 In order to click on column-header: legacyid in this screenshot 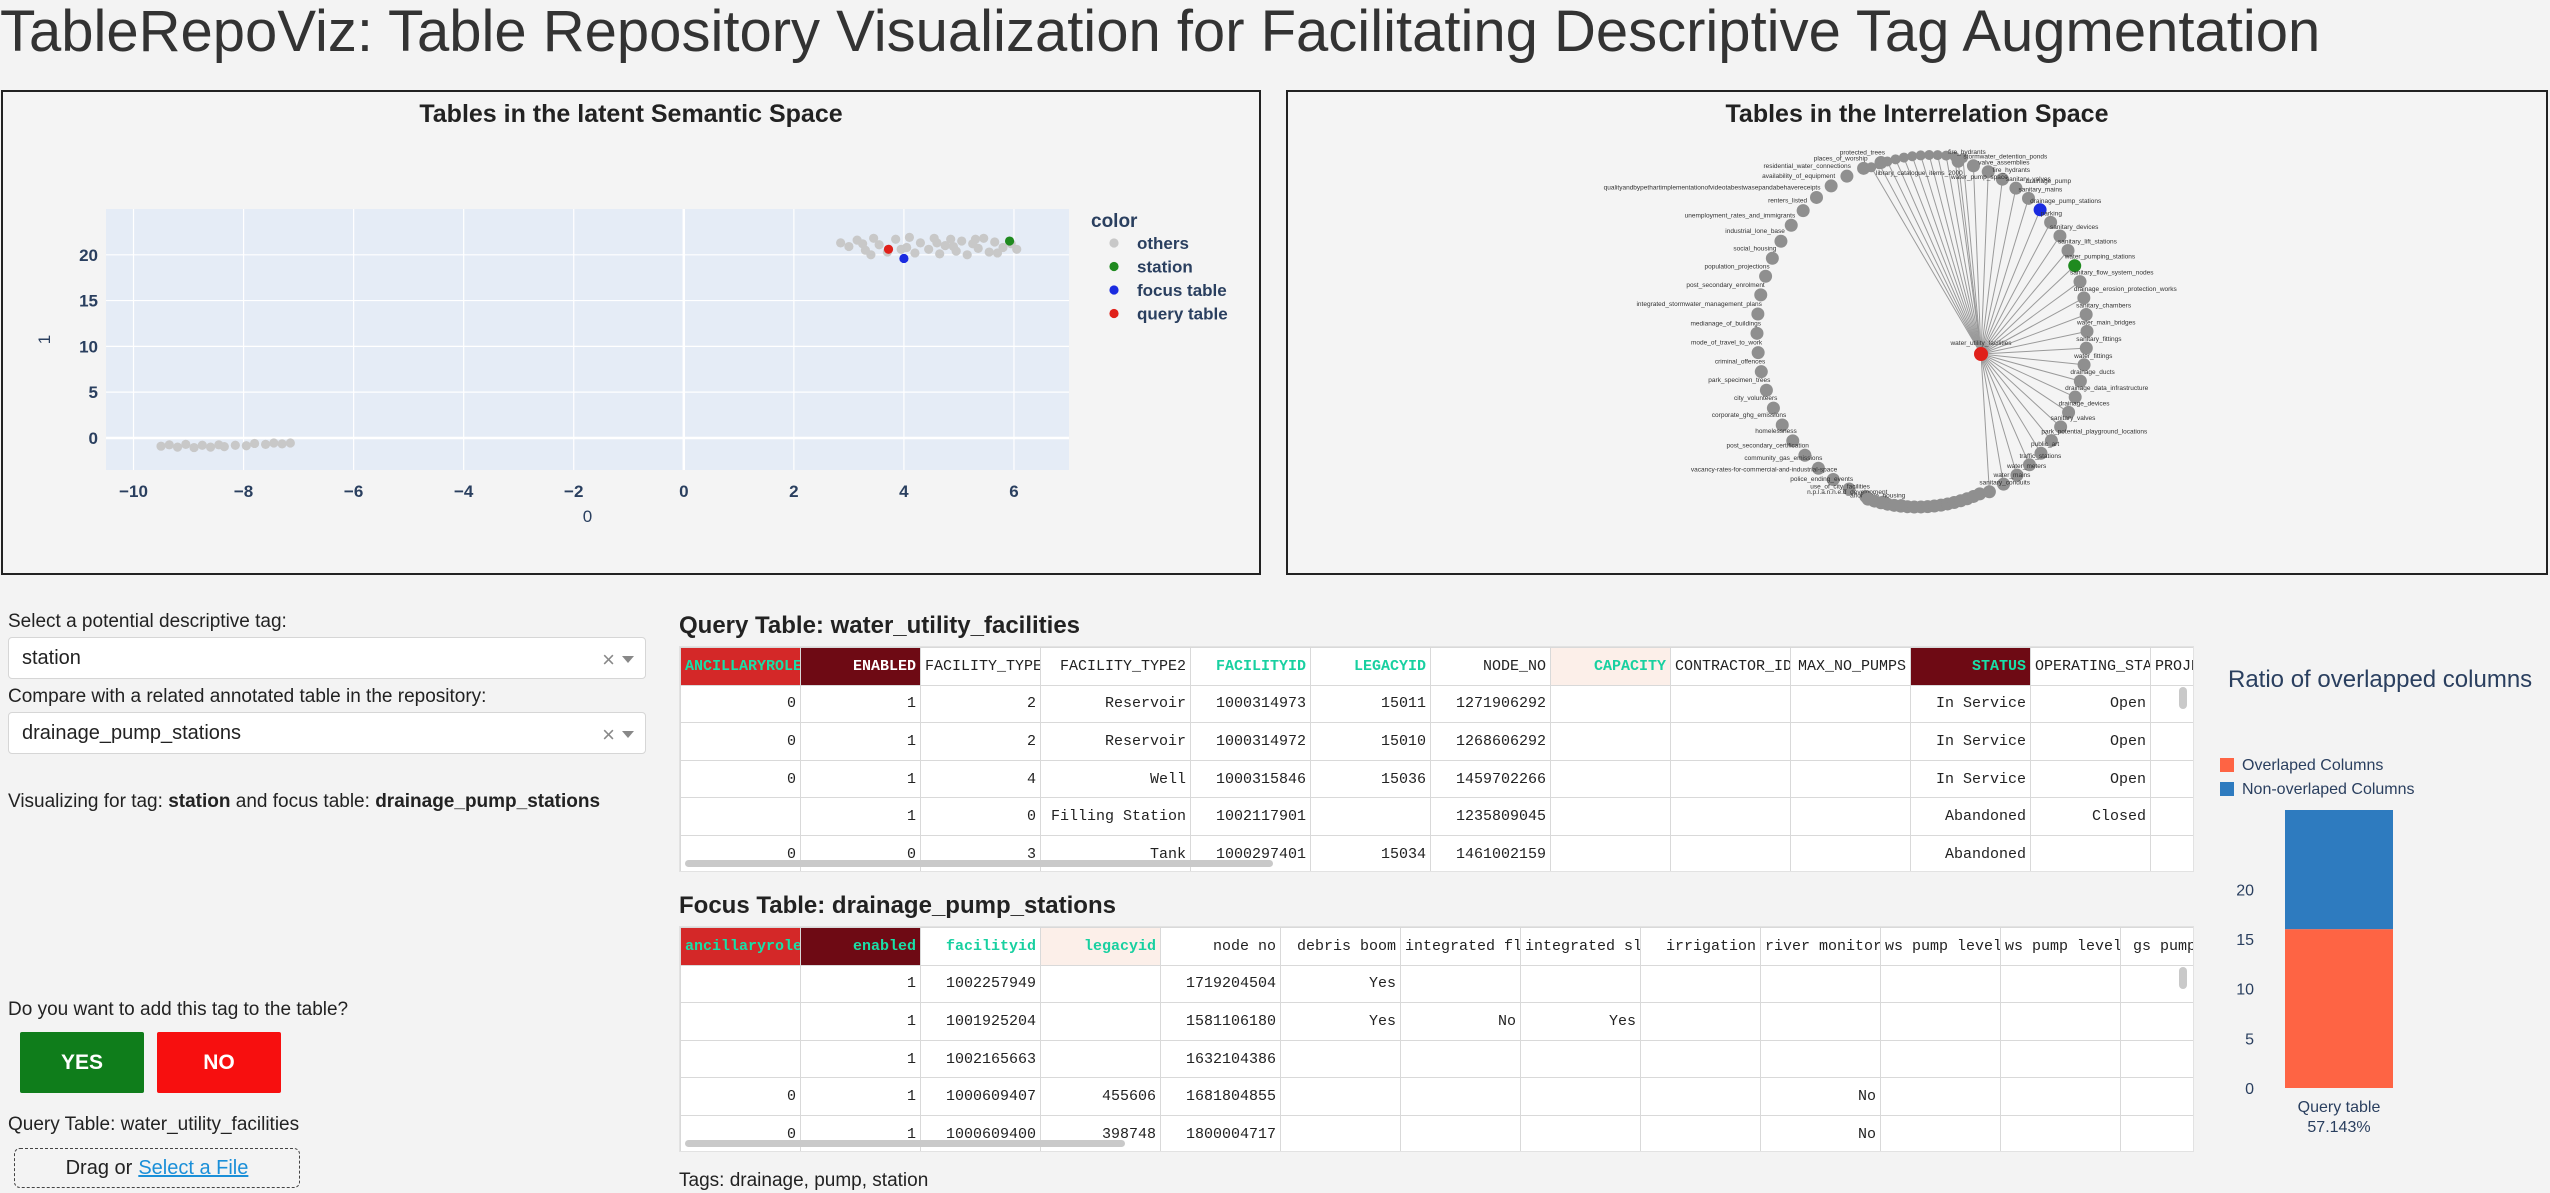, I will do `click(1100, 946)`.